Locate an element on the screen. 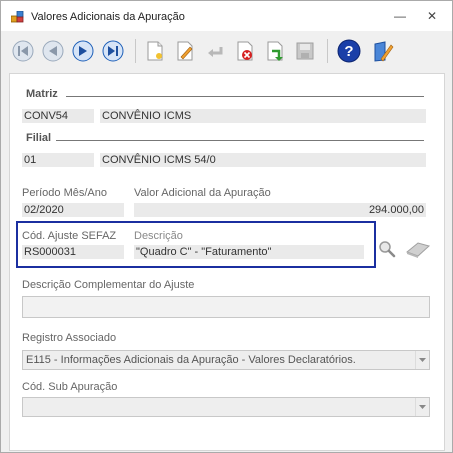 The height and width of the screenshot is (453, 453). first-record-icon is located at coordinates (23, 51).